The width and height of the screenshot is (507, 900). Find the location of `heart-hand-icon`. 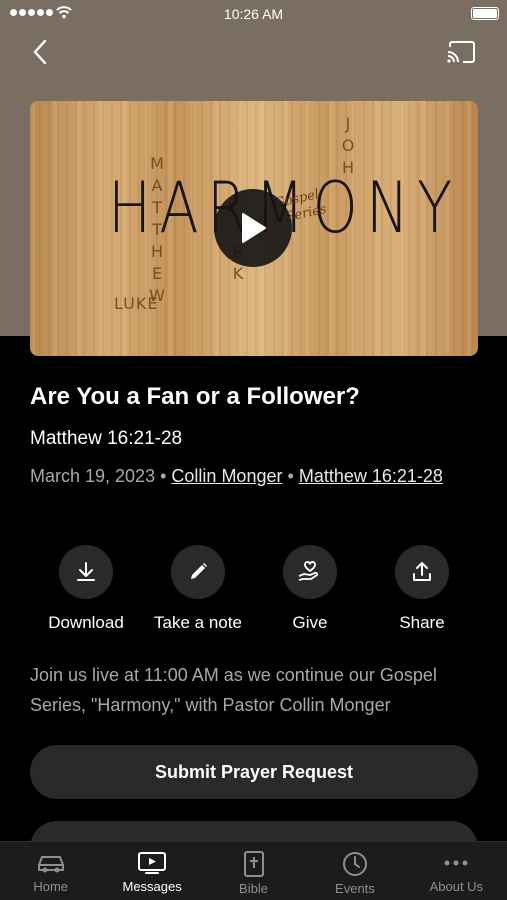

heart-hand-icon is located at coordinates (308, 571).